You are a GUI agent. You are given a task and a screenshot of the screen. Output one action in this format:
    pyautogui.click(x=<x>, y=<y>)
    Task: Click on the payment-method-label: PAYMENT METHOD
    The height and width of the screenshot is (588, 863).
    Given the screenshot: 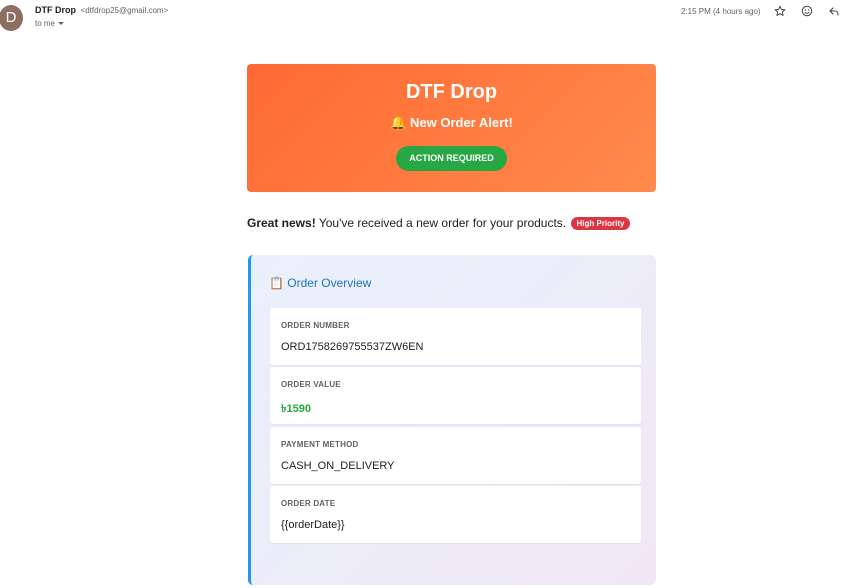 What is the action you would take?
    pyautogui.click(x=320, y=444)
    